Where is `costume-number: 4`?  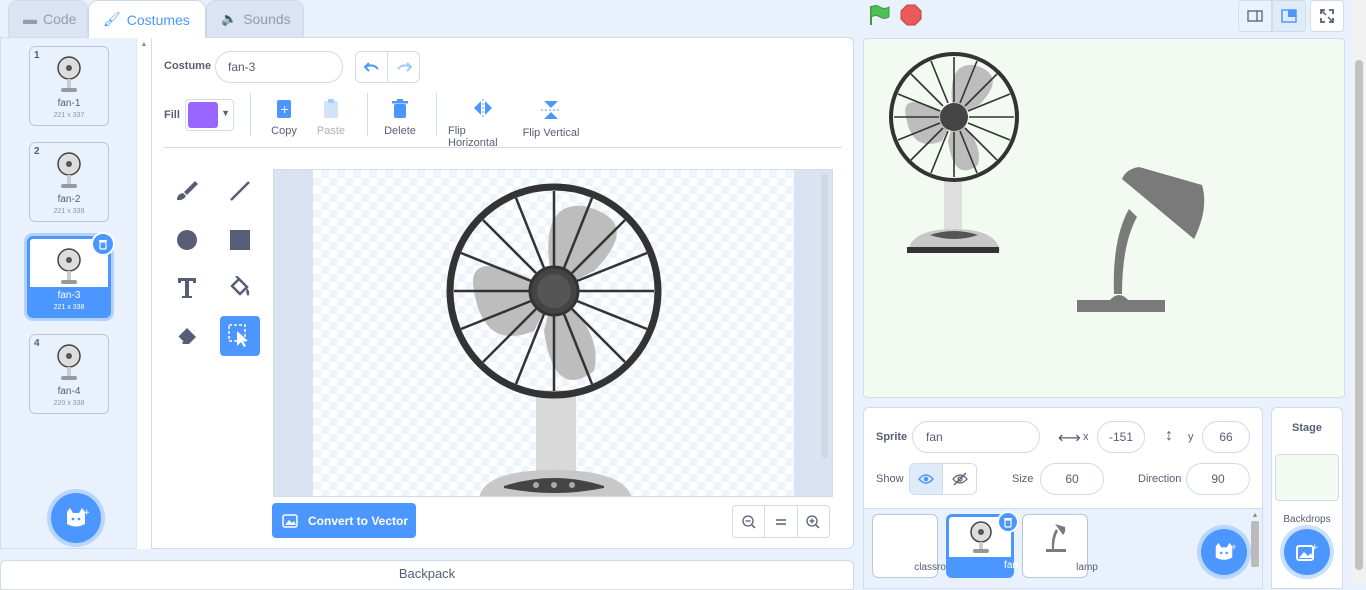
costume-number: 4 is located at coordinates (37, 343).